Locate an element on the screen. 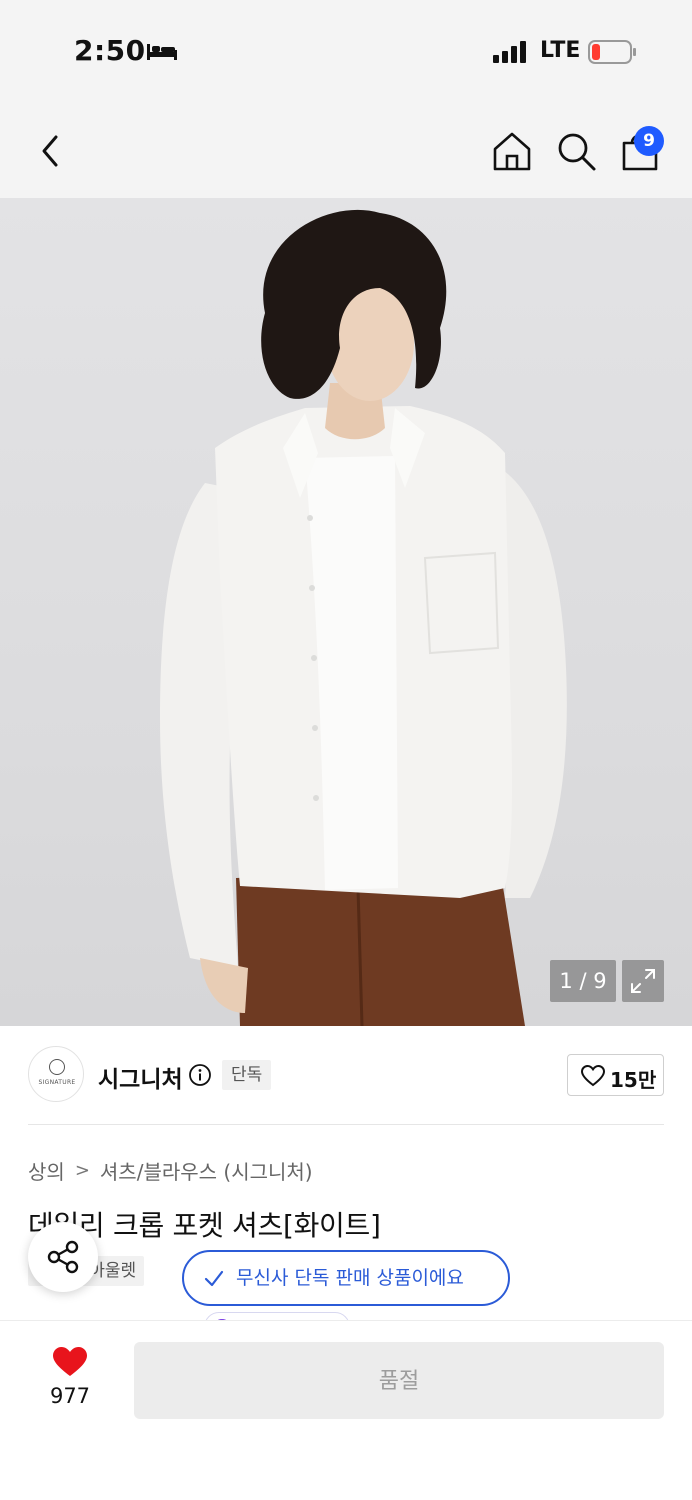 The image size is (692, 1500). expand-image-button is located at coordinates (643, 981).